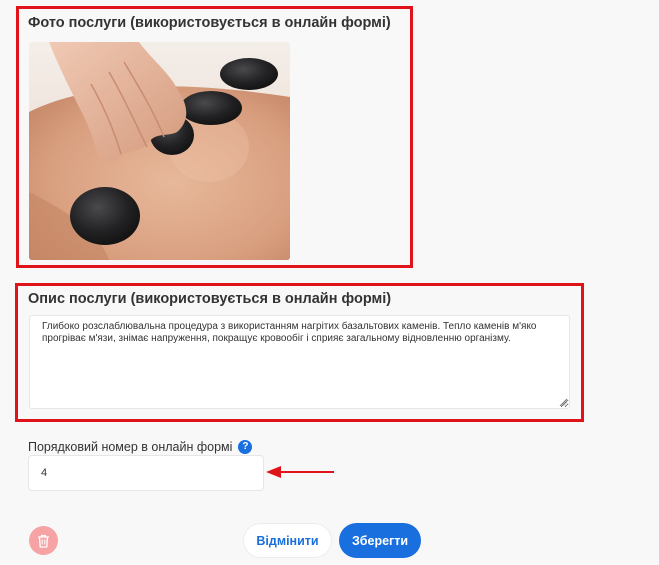  What do you see at coordinates (563, 402) in the screenshot?
I see `resize-grip-icon` at bounding box center [563, 402].